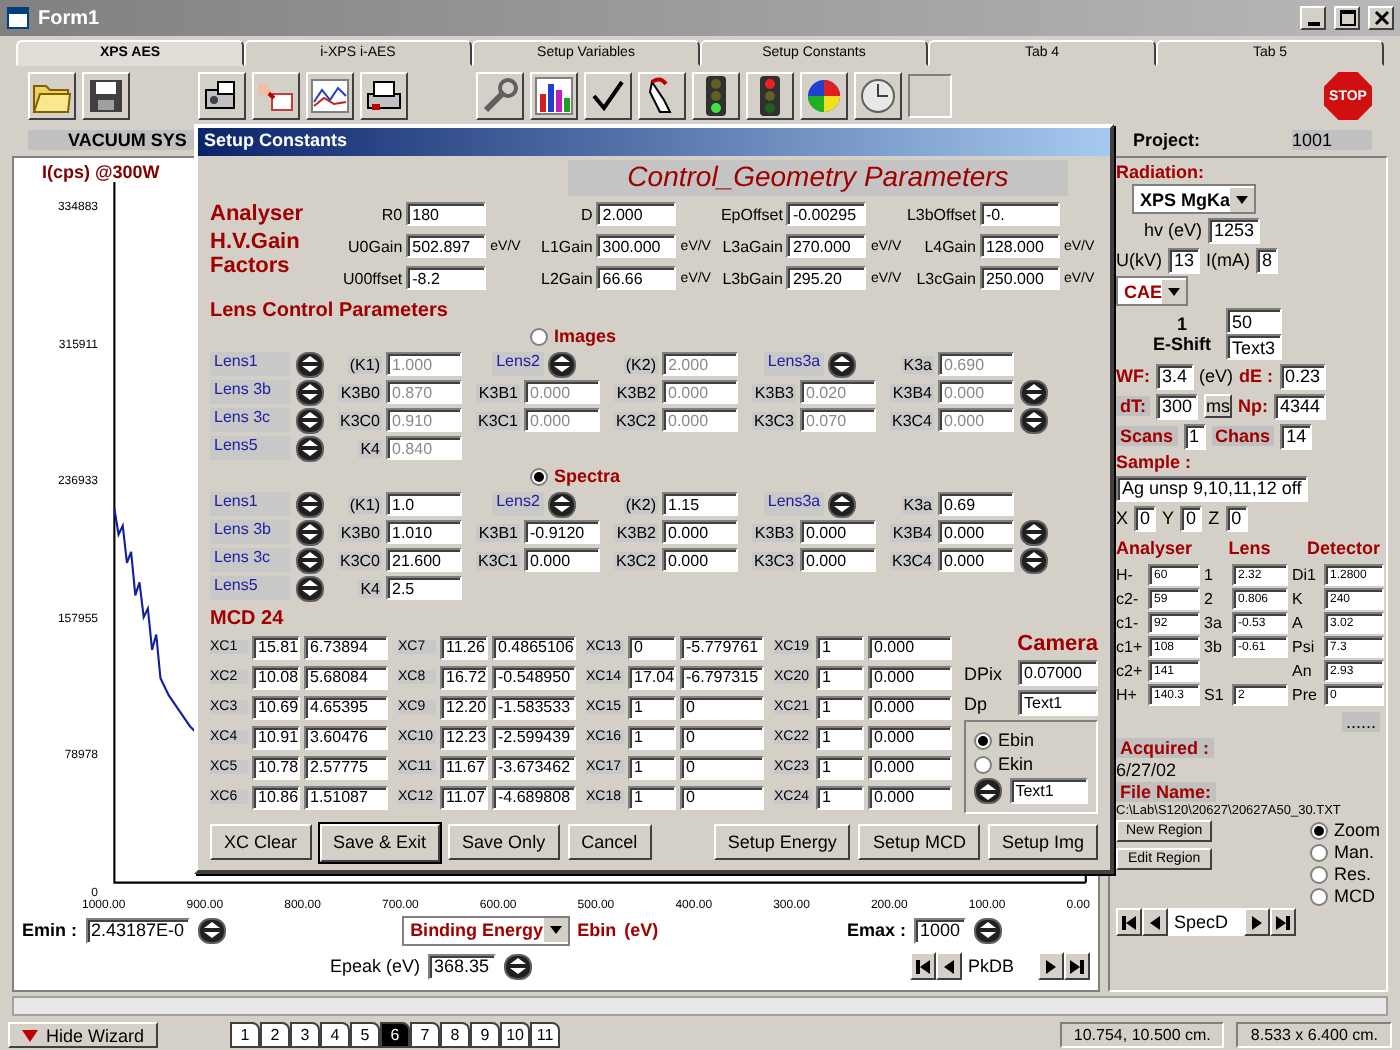 This screenshot has width=1400, height=1050. What do you see at coordinates (534, 647) in the screenshot?
I see `input-field: 0.4865106` at bounding box center [534, 647].